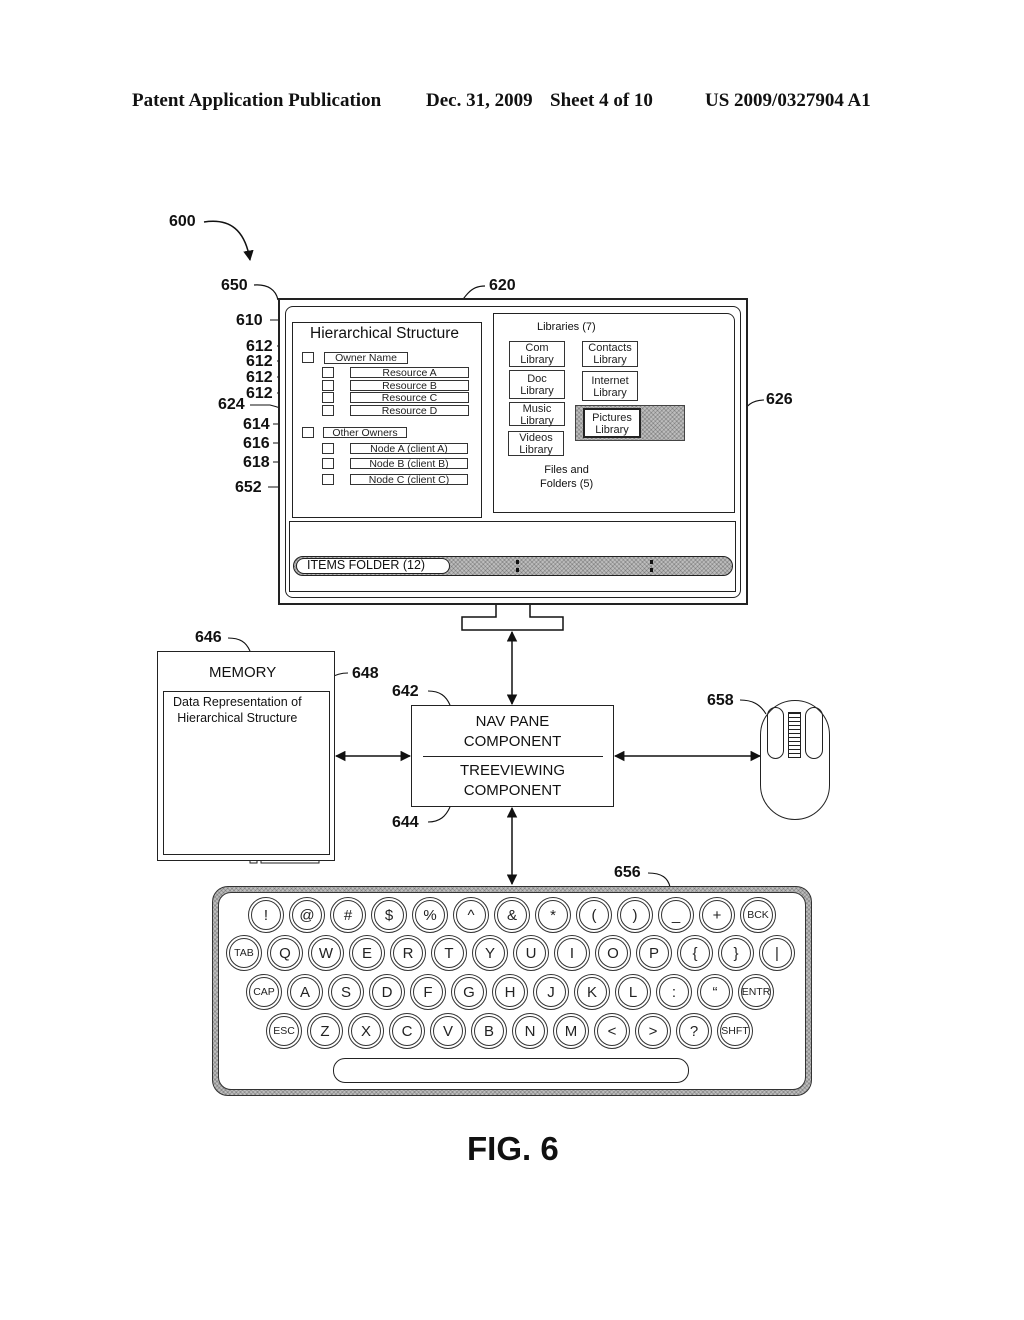  I want to click on ref-650: 650, so click(234, 285).